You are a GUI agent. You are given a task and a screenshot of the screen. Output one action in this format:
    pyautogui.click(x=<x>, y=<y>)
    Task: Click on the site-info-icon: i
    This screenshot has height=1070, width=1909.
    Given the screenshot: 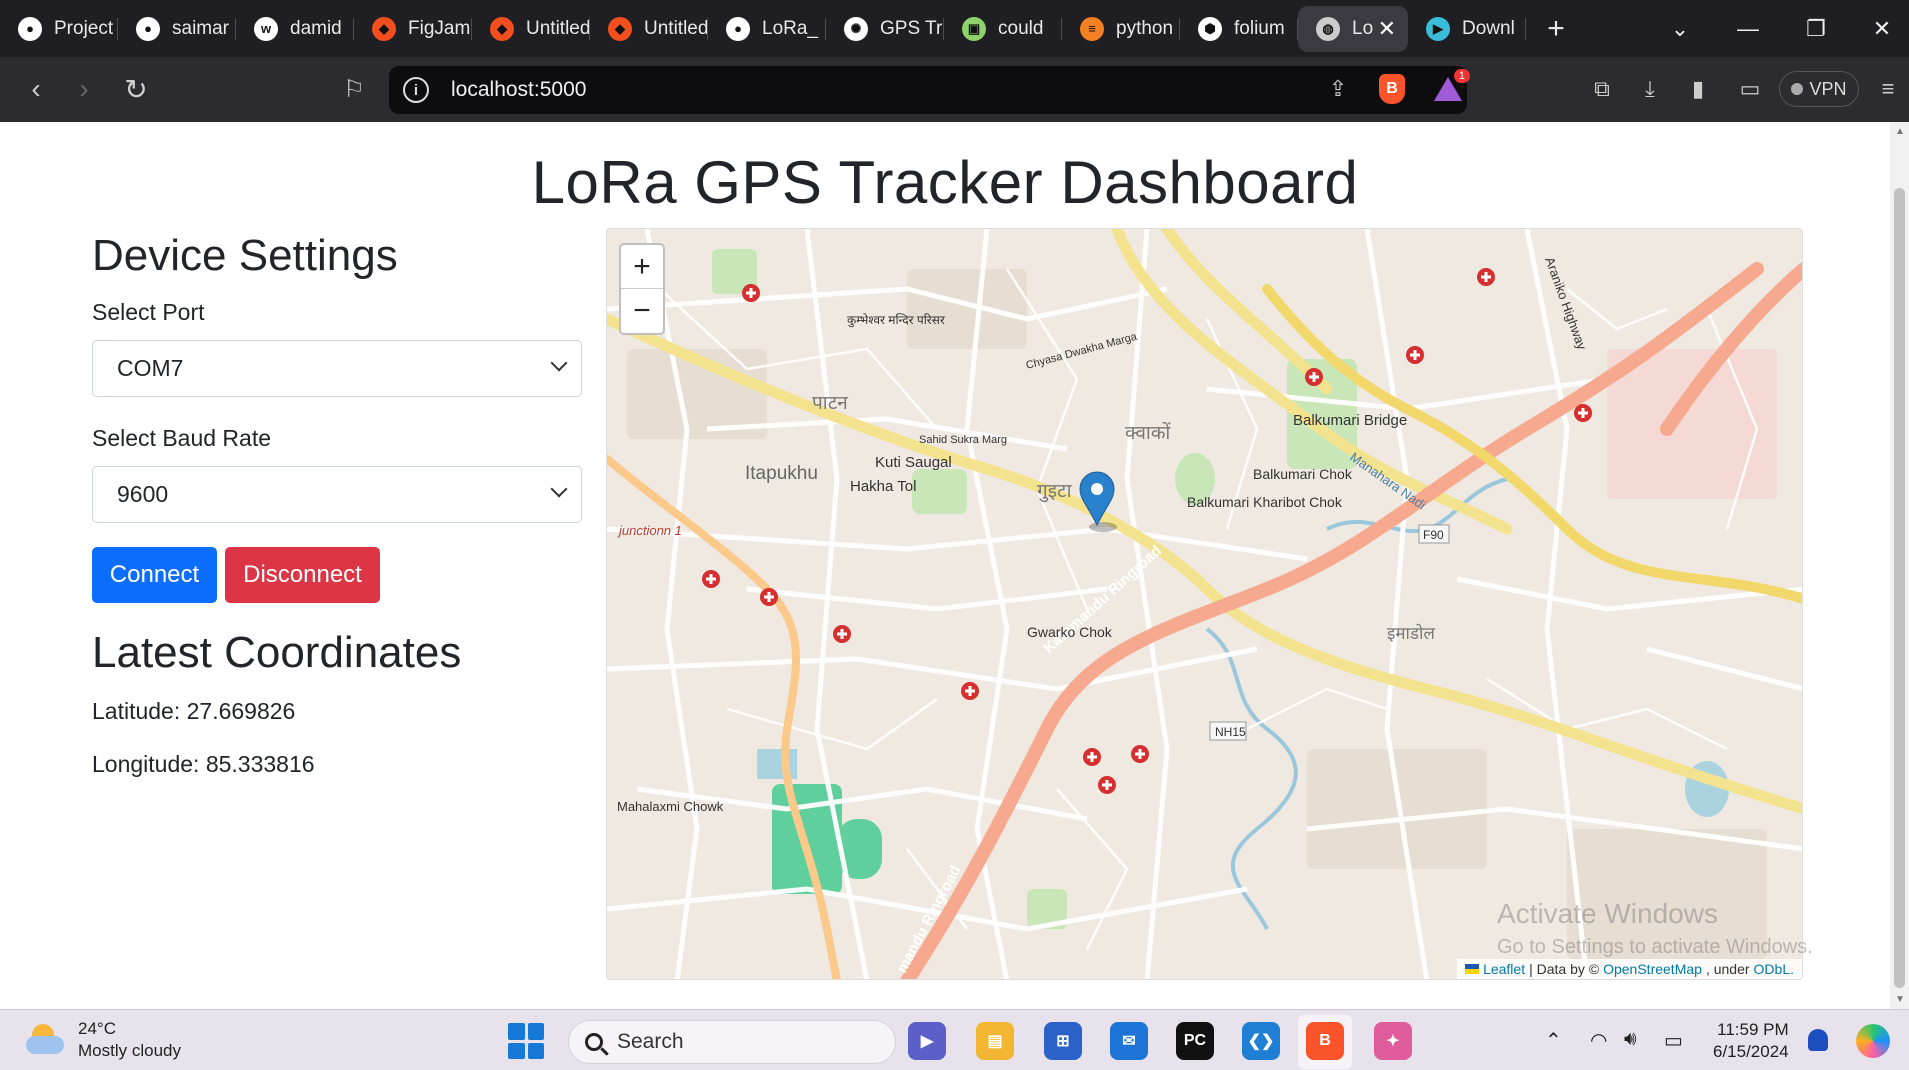 What is the action you would take?
    pyautogui.click(x=416, y=90)
    